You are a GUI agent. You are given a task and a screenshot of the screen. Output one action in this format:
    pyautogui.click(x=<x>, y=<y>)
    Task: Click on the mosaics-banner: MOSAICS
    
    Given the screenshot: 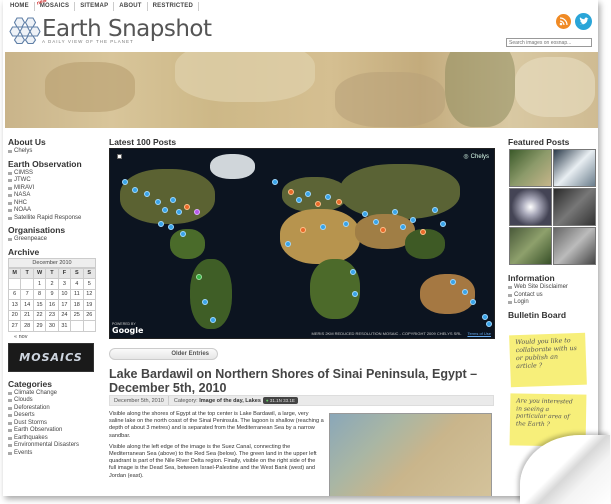 What is the action you would take?
    pyautogui.click(x=51, y=357)
    